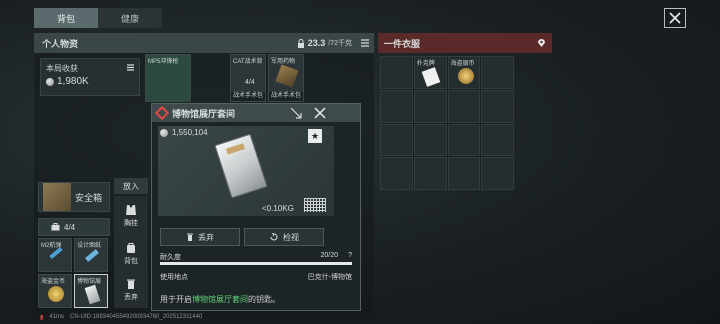  What do you see at coordinates (53, 282) in the screenshot?
I see `item-label: 海盗金币` at bounding box center [53, 282].